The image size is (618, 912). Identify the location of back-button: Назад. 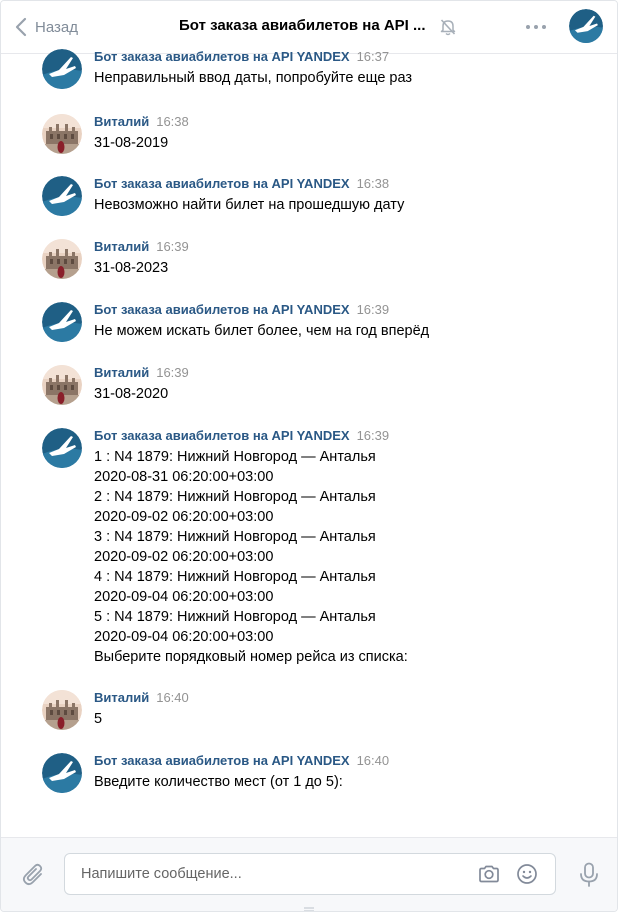
(46, 27).